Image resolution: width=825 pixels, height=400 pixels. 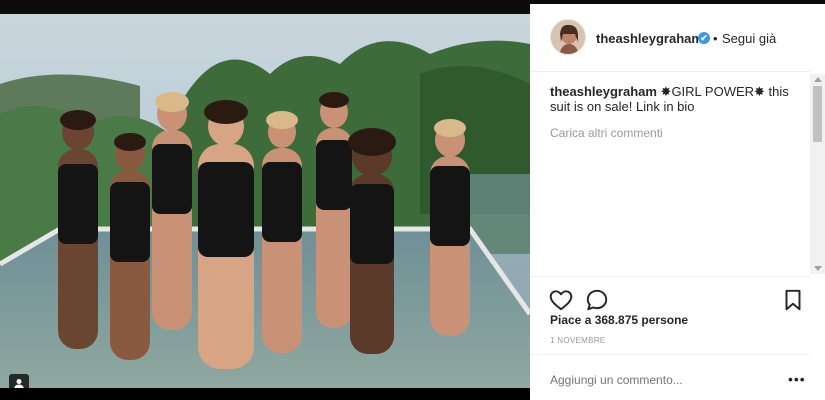 I want to click on load-more-comments-link: Carica altri commenti, so click(x=606, y=133).